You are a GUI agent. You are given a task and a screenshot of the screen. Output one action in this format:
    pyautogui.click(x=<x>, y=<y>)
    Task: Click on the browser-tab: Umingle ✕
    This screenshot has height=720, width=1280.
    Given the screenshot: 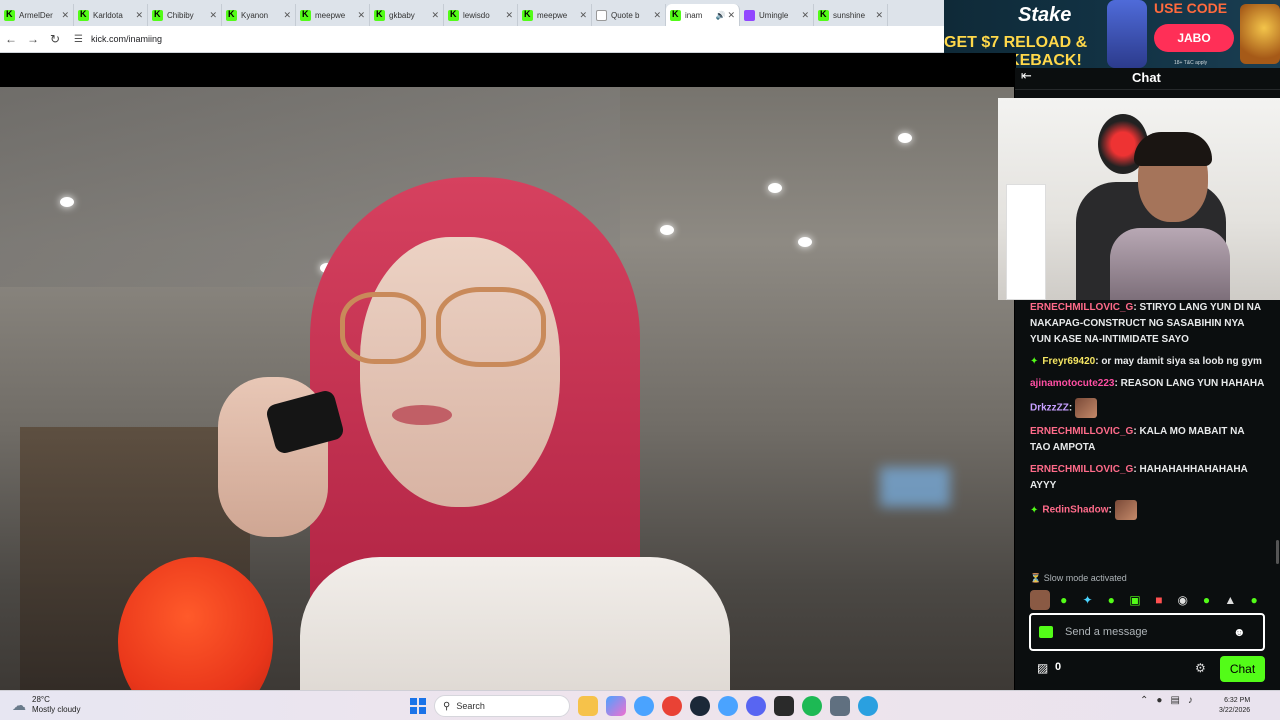 What is the action you would take?
    pyautogui.click(x=777, y=15)
    